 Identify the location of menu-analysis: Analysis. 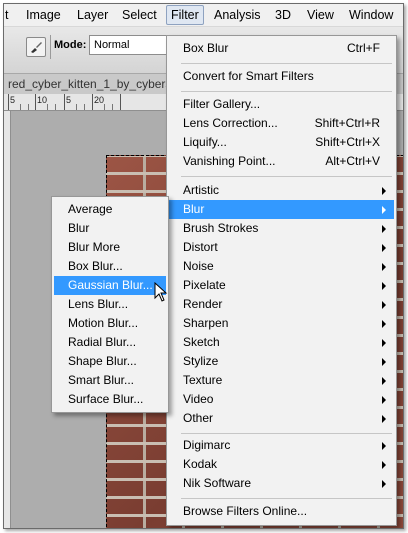
(237, 15).